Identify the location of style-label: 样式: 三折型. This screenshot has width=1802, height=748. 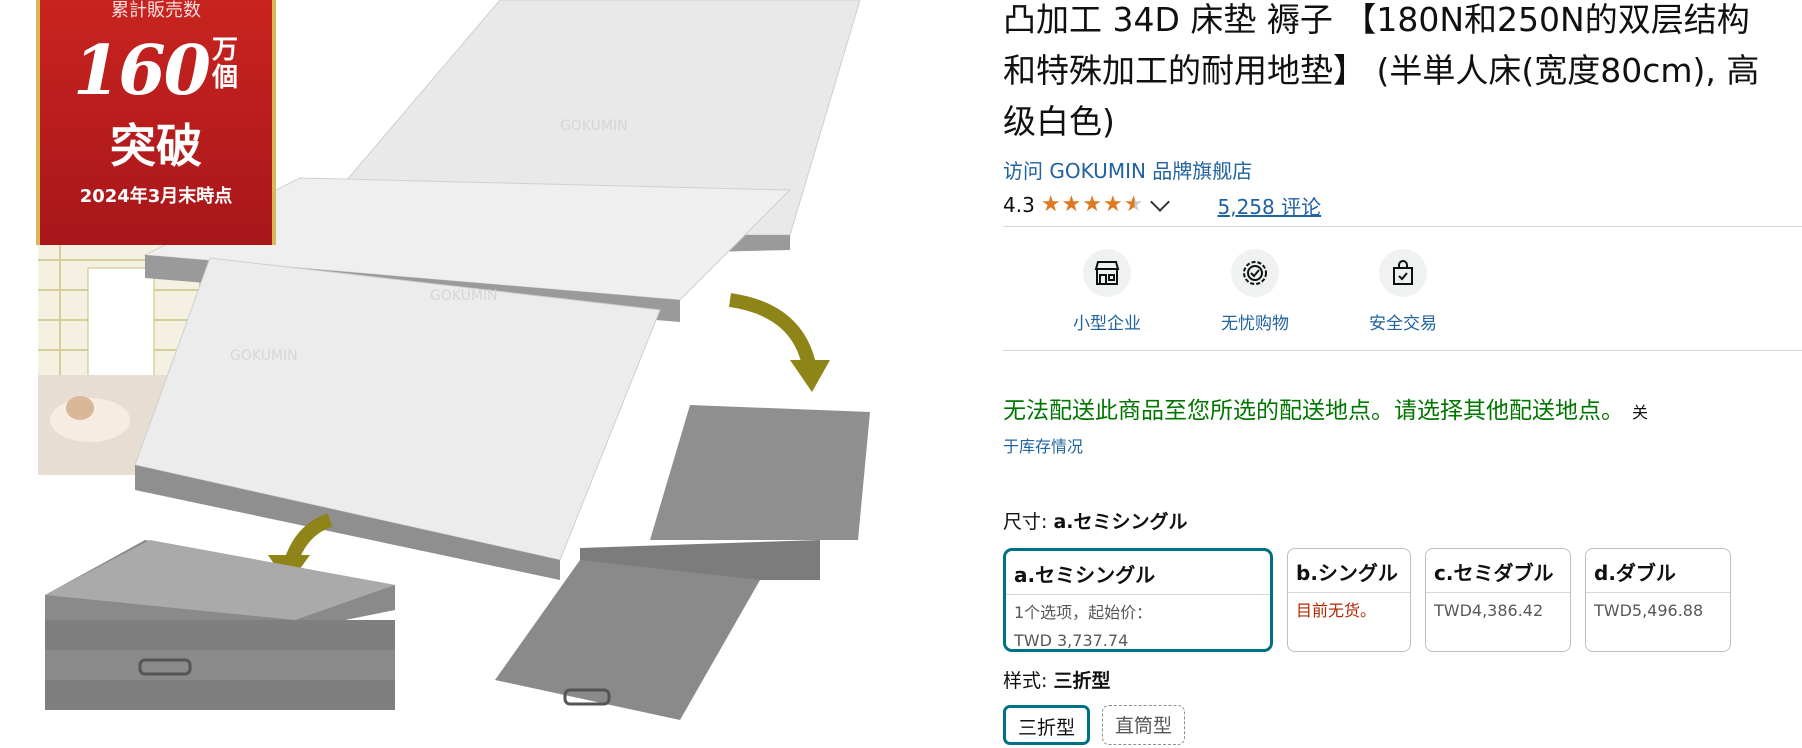
(1402, 679).